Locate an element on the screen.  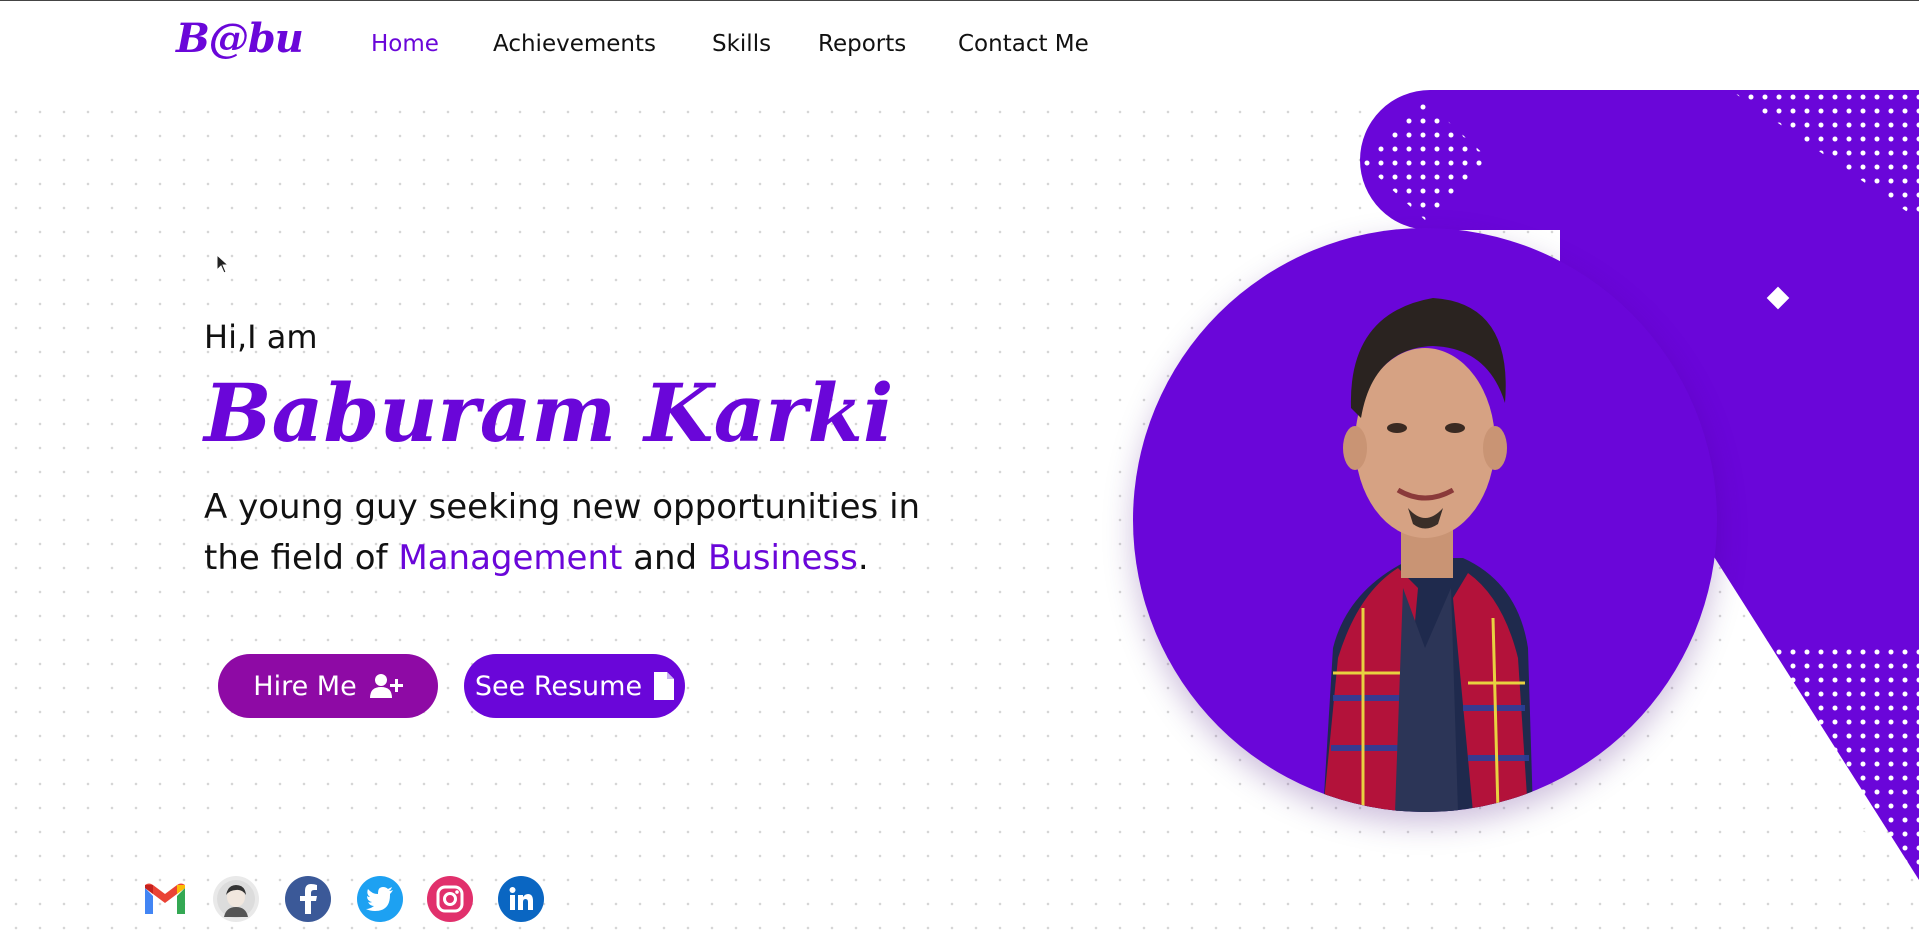
highlight-management: Management is located at coordinates (510, 558).